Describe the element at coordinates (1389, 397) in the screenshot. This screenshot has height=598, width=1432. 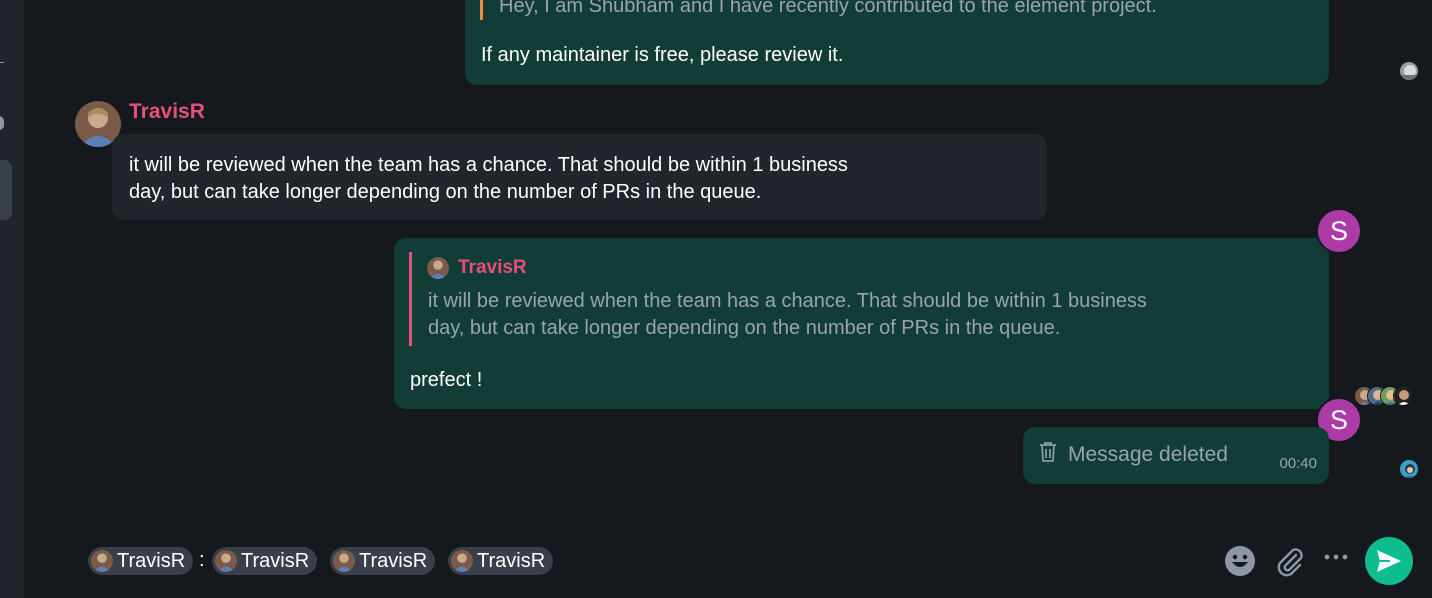
I see `read-receipts` at that location.